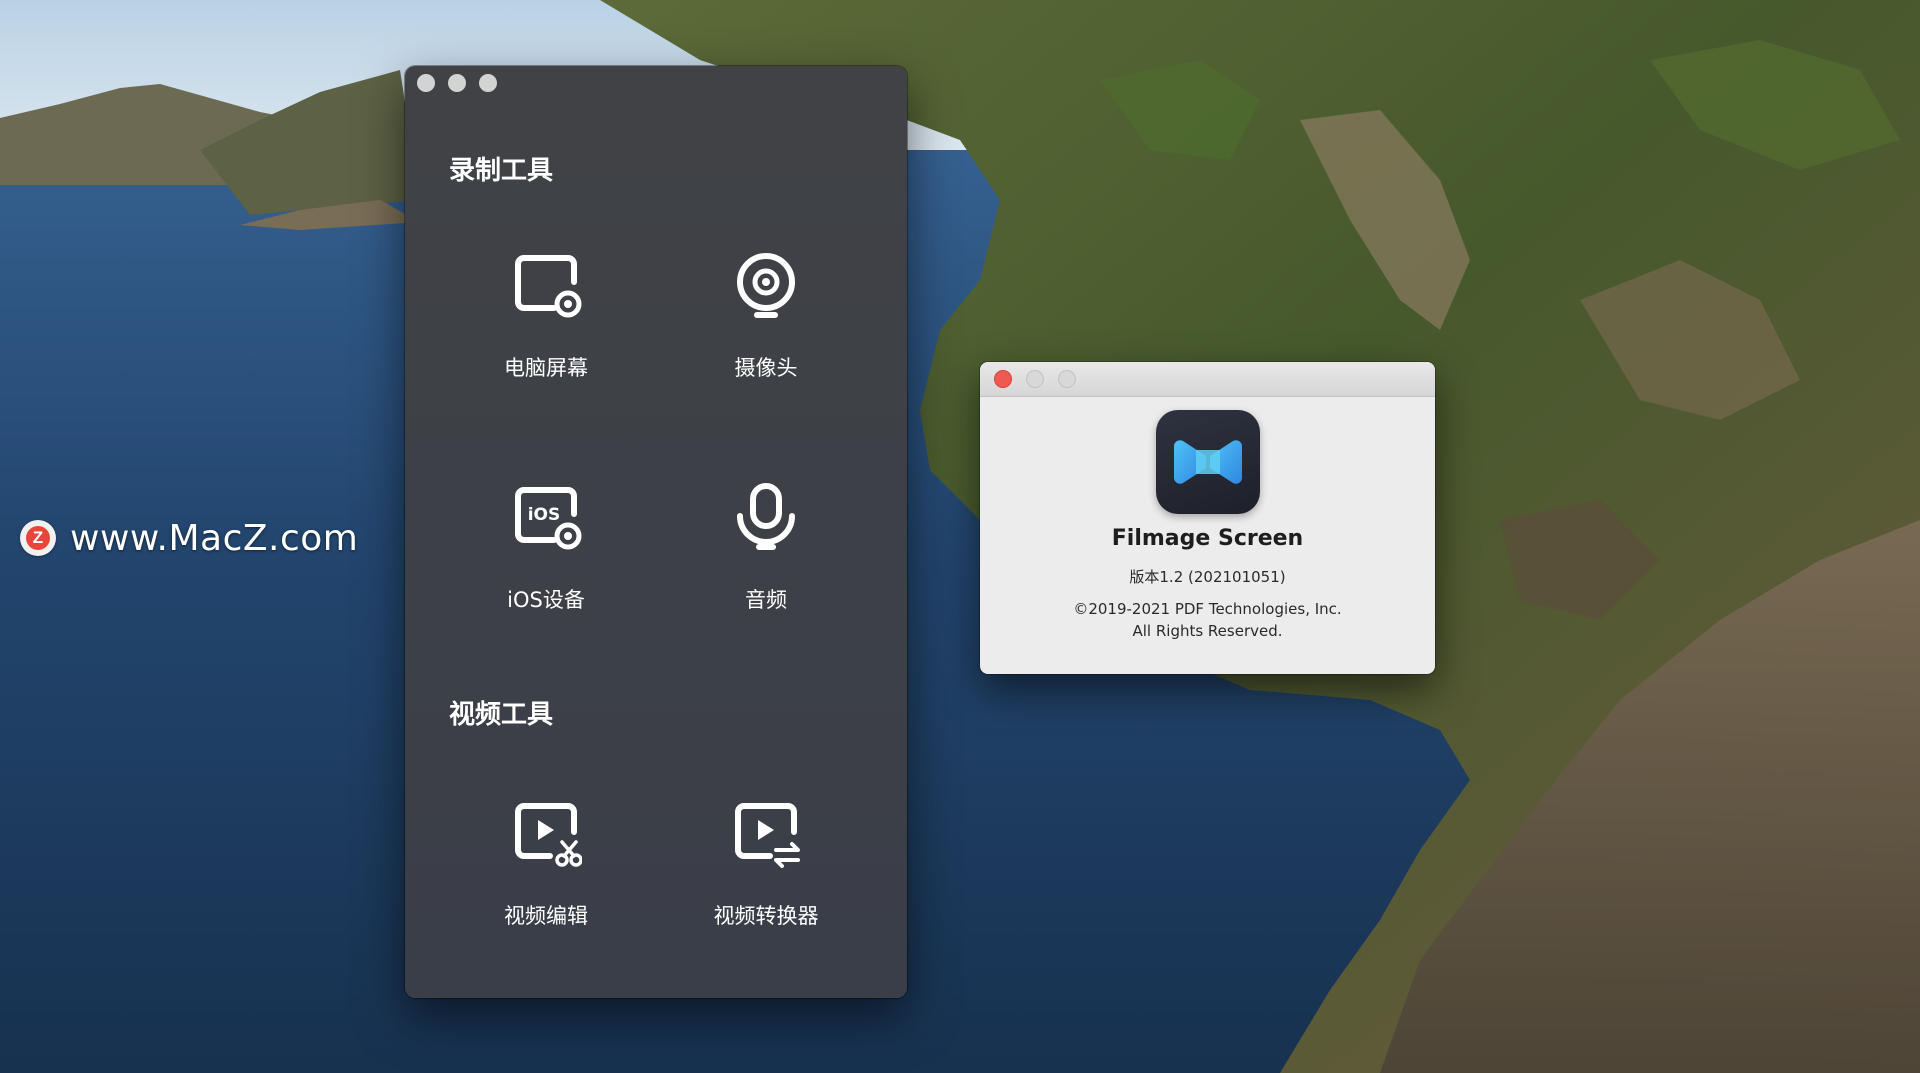  What do you see at coordinates (766, 368) in the screenshot?
I see `tool-label: 摄像头` at bounding box center [766, 368].